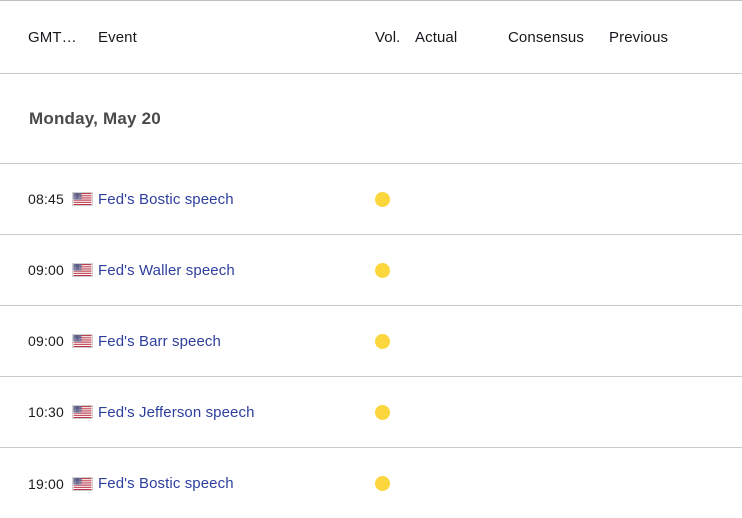  I want to click on column-header-actual: Actual, so click(461, 37).